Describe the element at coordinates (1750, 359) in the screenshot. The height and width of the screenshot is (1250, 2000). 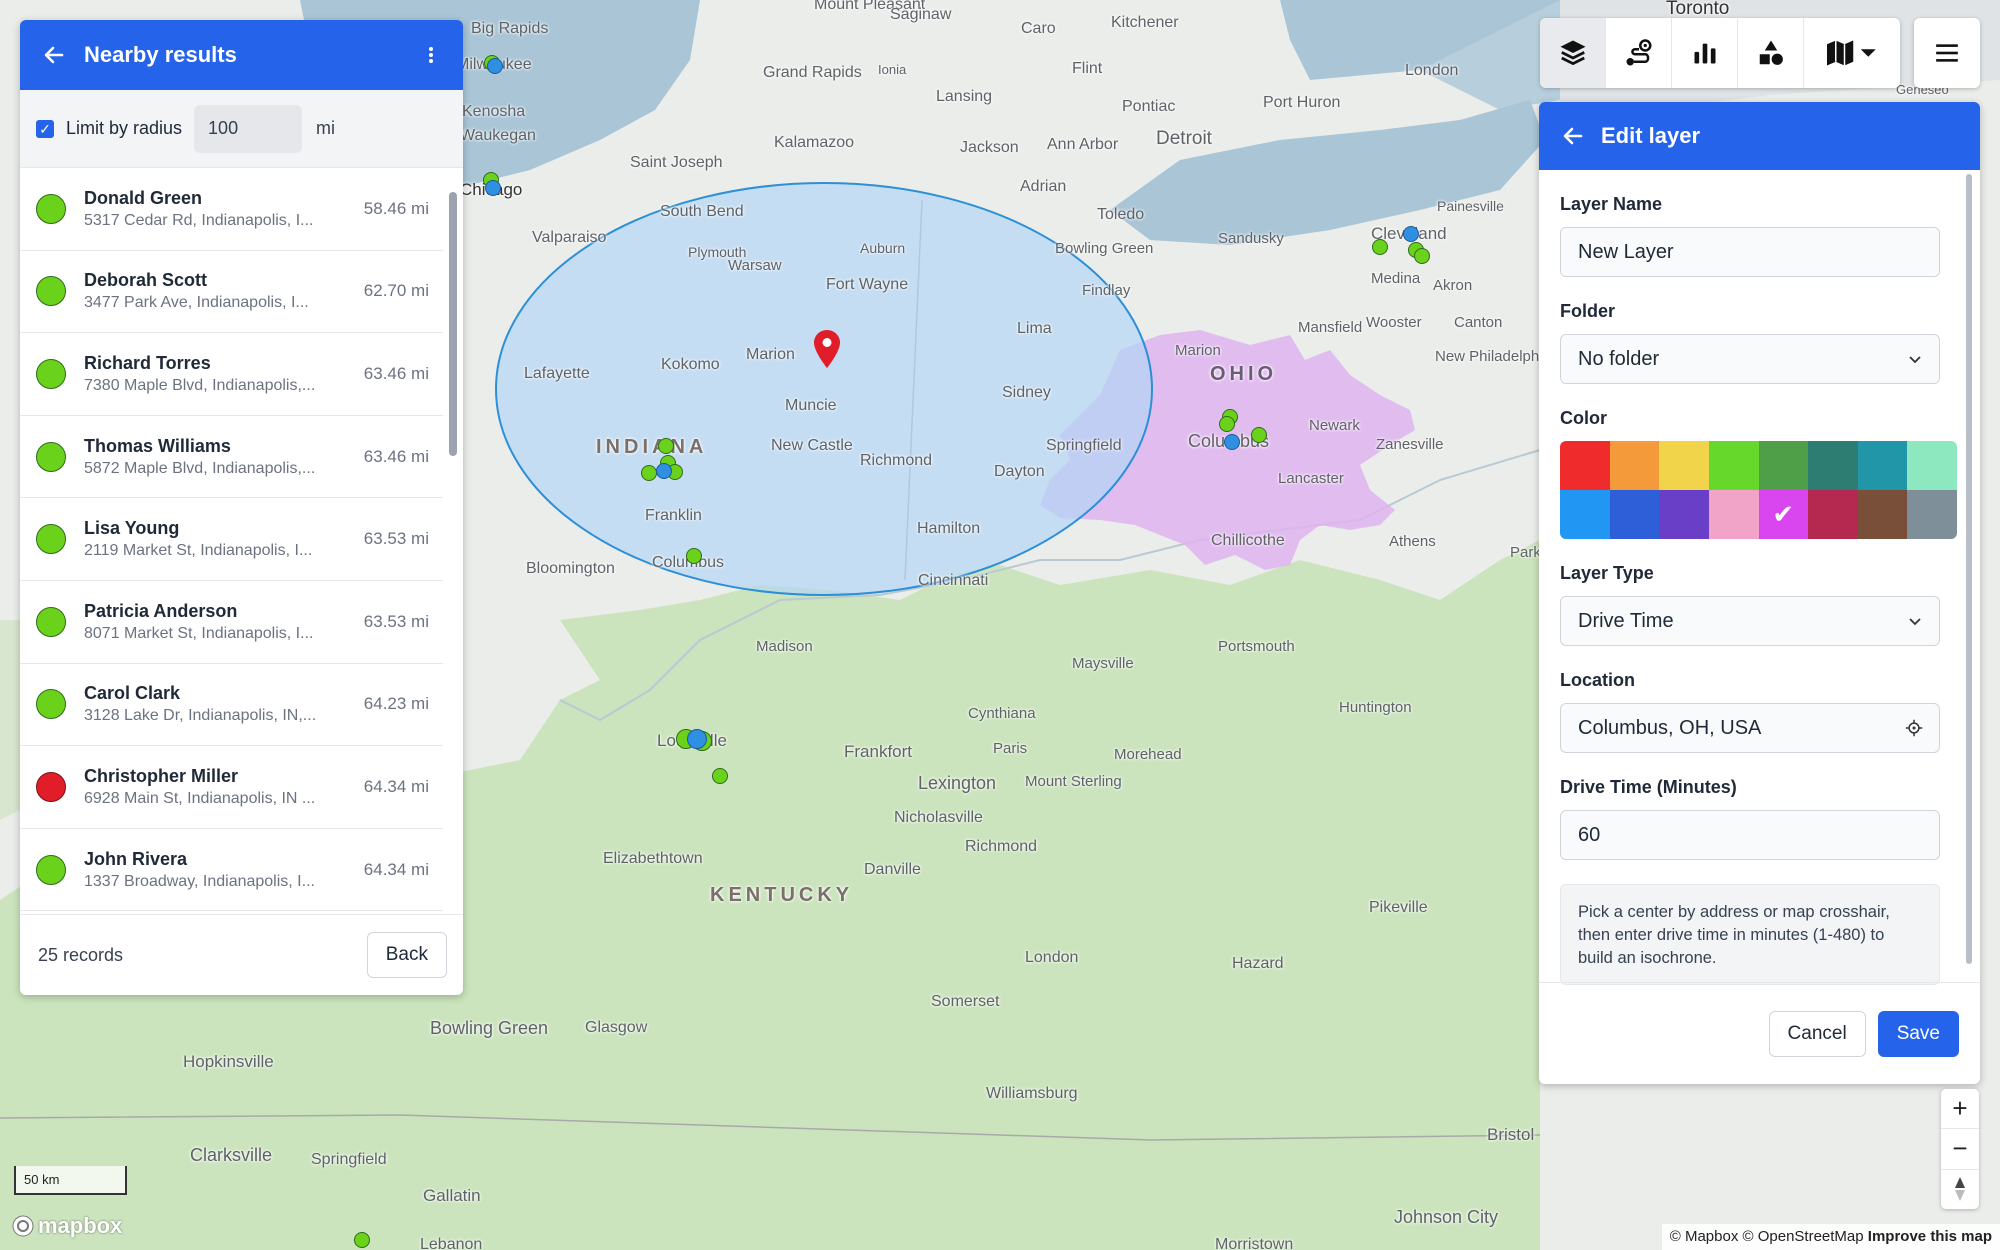
I see `folder-select: No folder` at that location.